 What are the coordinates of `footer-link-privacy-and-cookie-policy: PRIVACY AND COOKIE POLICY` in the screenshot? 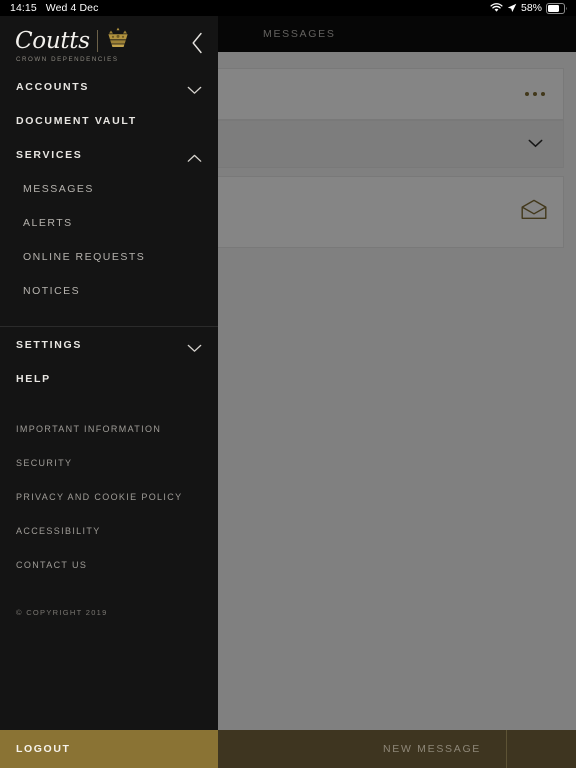 It's located at (109, 497).